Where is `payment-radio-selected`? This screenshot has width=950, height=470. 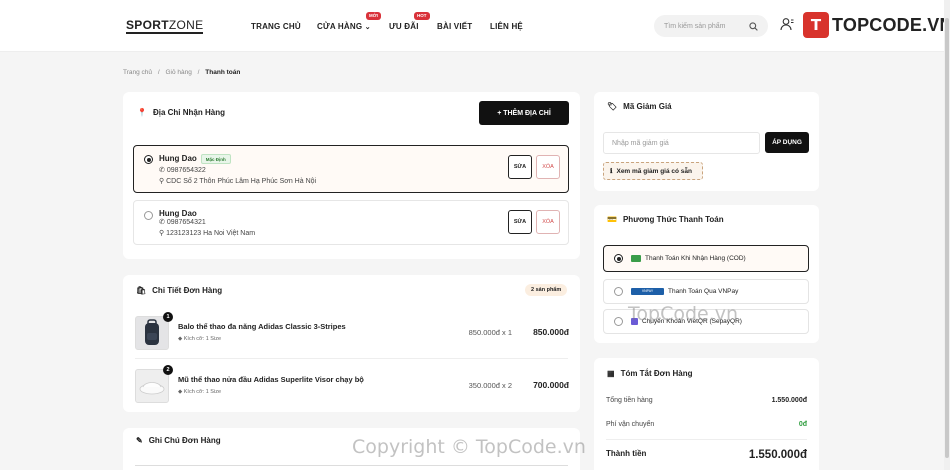 payment-radio-selected is located at coordinates (618, 258).